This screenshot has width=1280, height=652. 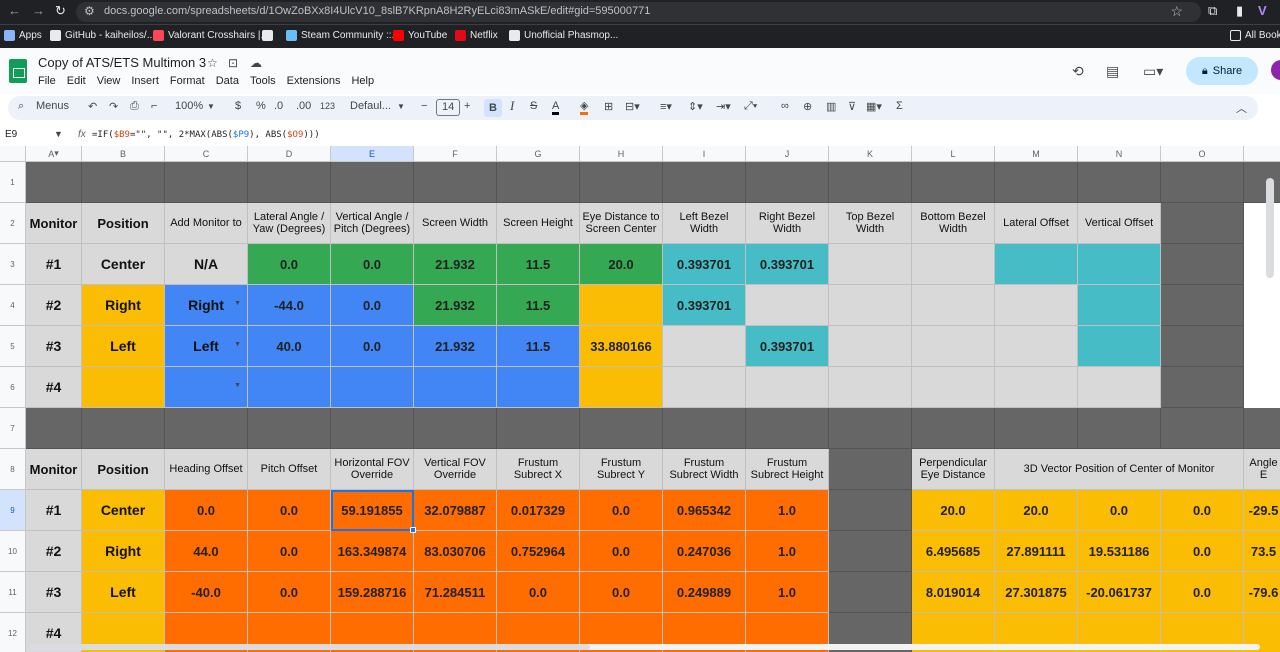 What do you see at coordinates (47, 81) in the screenshot?
I see `menu-file: File` at bounding box center [47, 81].